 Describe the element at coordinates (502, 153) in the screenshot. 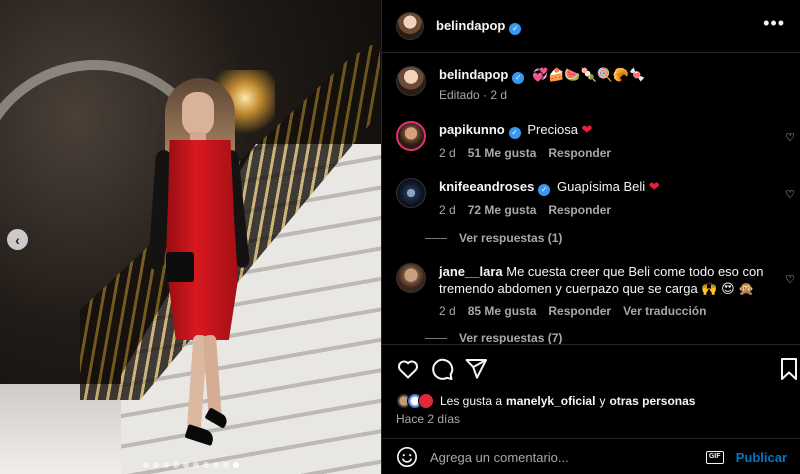

I see `comment-likes: 51 Me gusta` at that location.